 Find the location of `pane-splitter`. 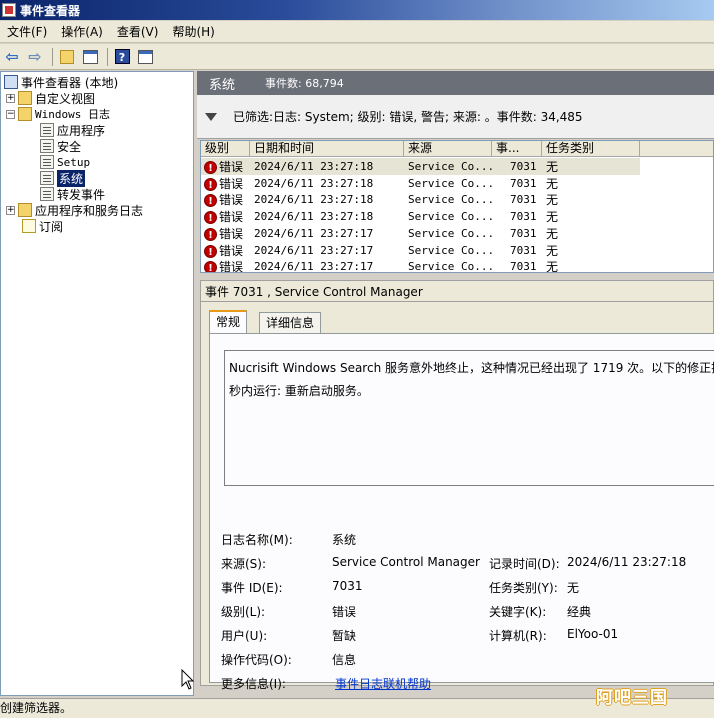

pane-splitter is located at coordinates (195, 383).